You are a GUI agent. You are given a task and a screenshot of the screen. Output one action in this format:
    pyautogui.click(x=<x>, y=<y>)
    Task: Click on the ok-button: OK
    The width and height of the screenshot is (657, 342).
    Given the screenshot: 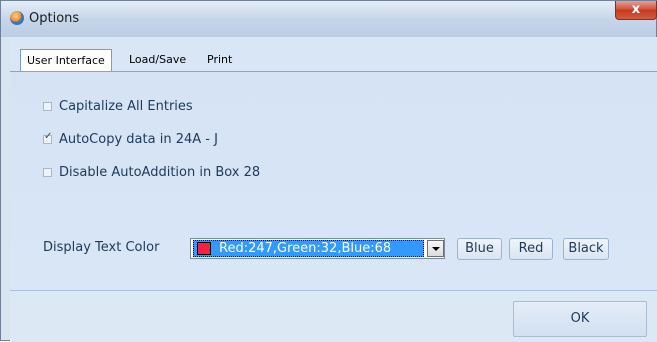 What is the action you would take?
    pyautogui.click(x=580, y=319)
    